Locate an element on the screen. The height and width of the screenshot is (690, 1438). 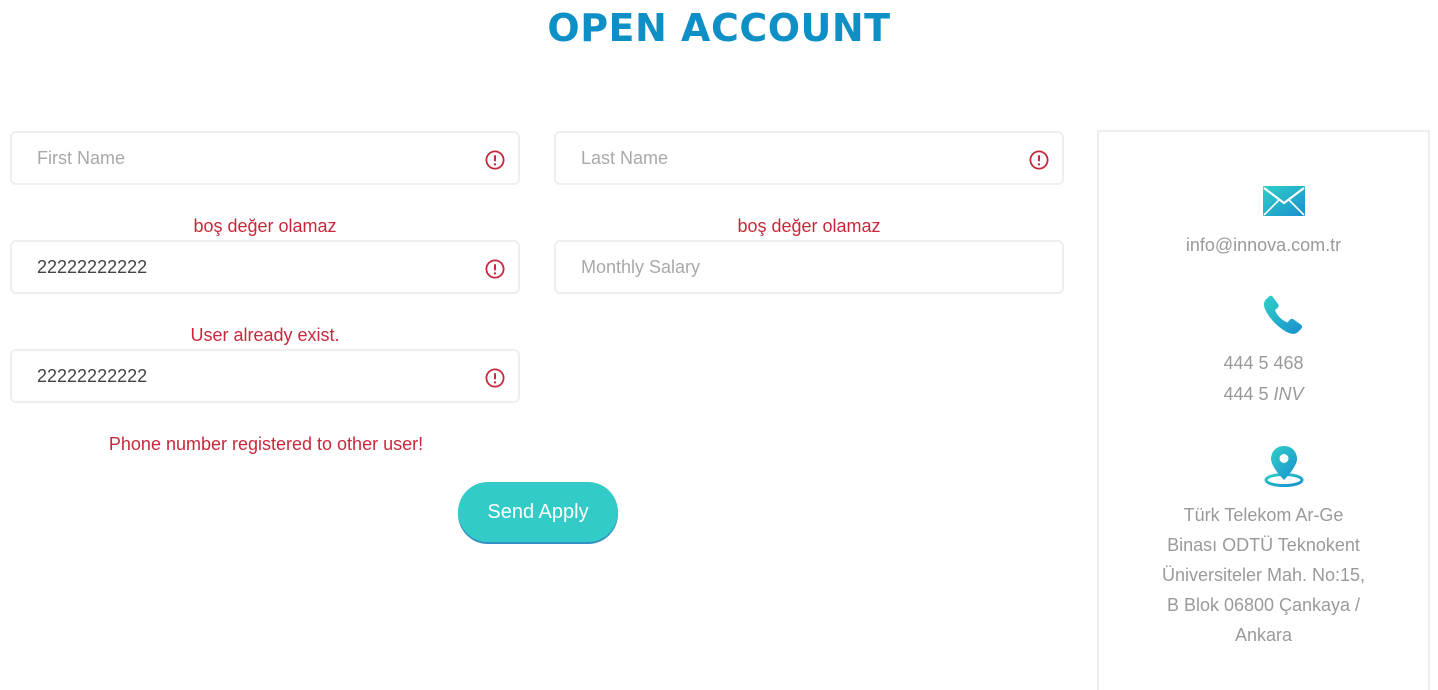
id-number-input is located at coordinates (265, 267).